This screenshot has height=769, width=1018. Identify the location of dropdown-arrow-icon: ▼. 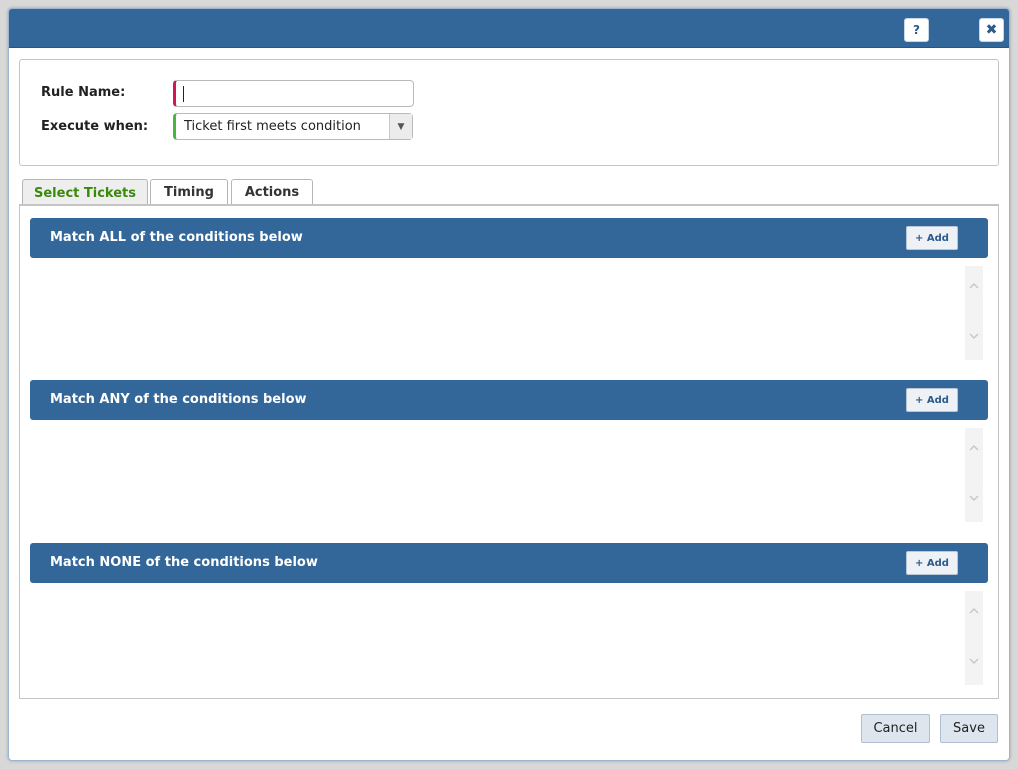
(400, 126).